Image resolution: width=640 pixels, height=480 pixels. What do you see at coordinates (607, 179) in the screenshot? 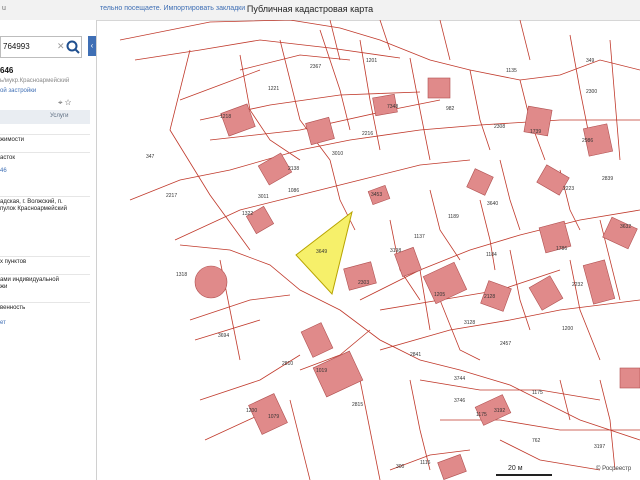
I see `parcel-label: 2839` at bounding box center [607, 179].